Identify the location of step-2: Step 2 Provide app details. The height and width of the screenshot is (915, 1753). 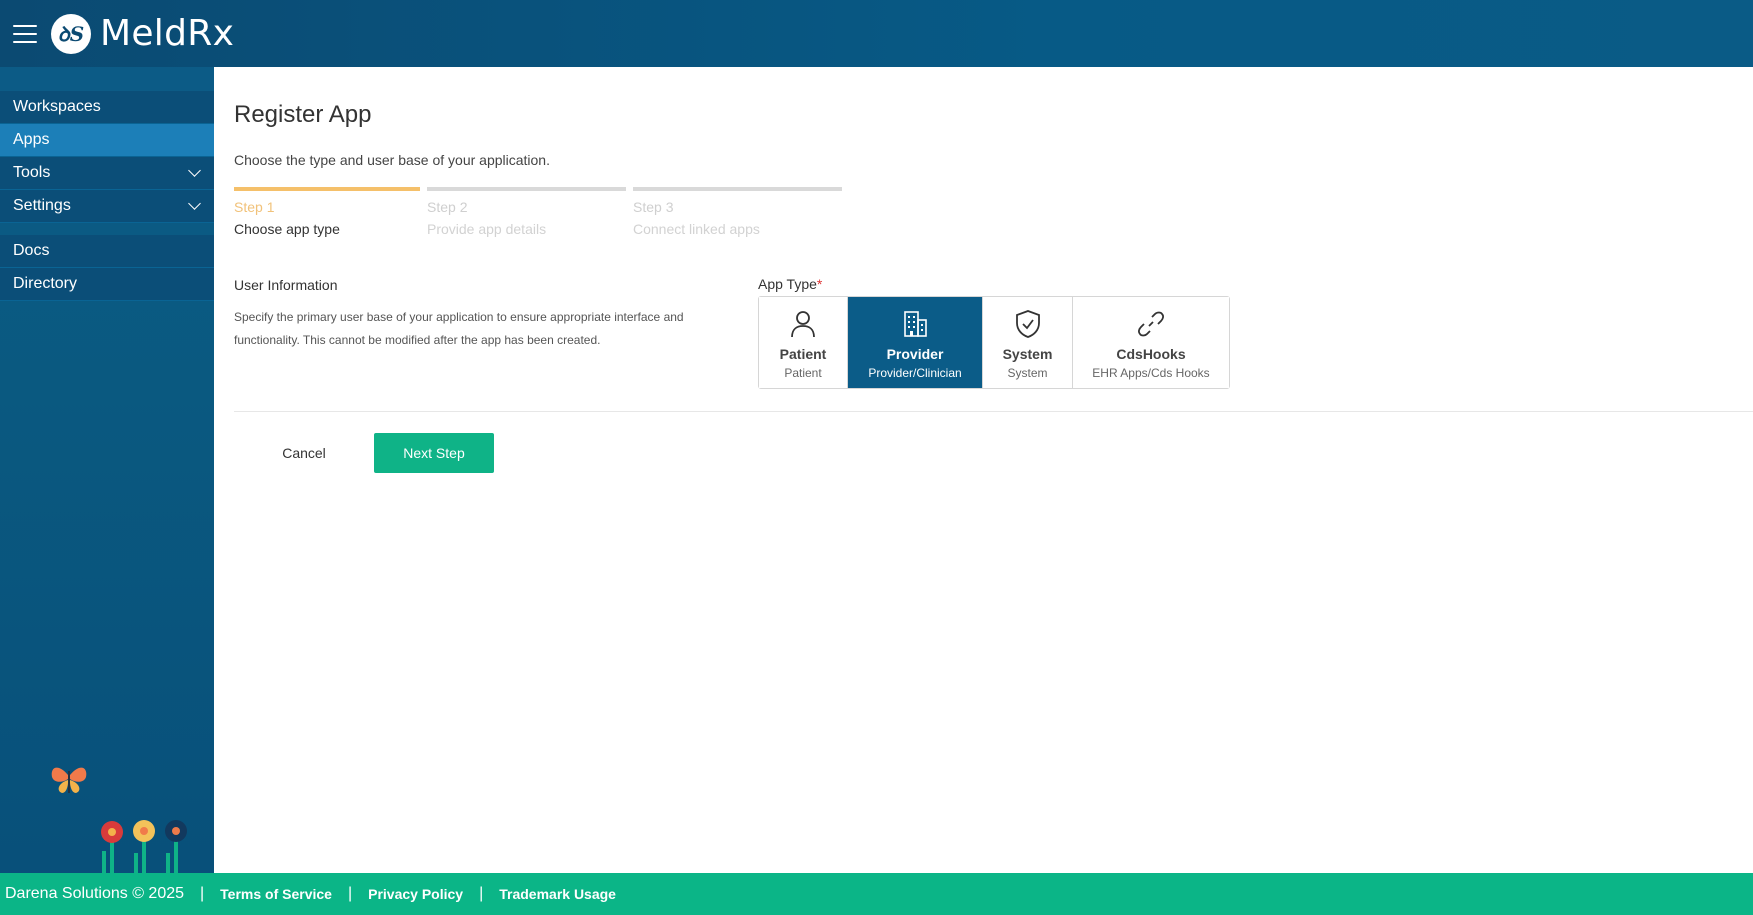
(526, 212).